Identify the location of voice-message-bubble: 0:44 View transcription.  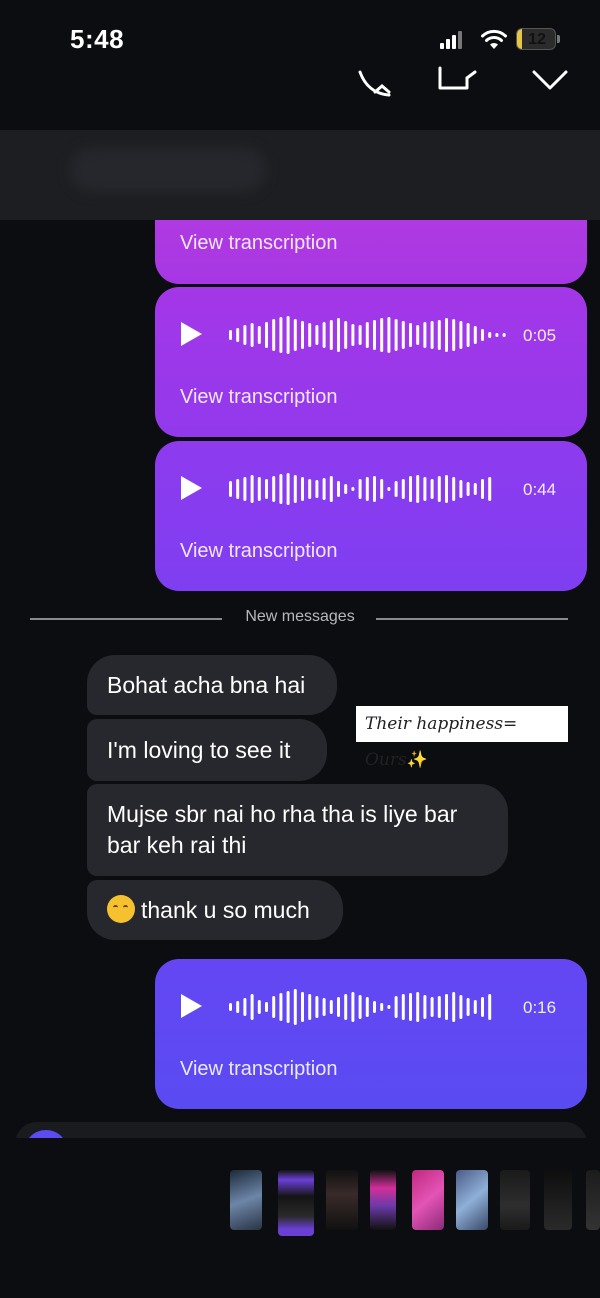
(371, 516).